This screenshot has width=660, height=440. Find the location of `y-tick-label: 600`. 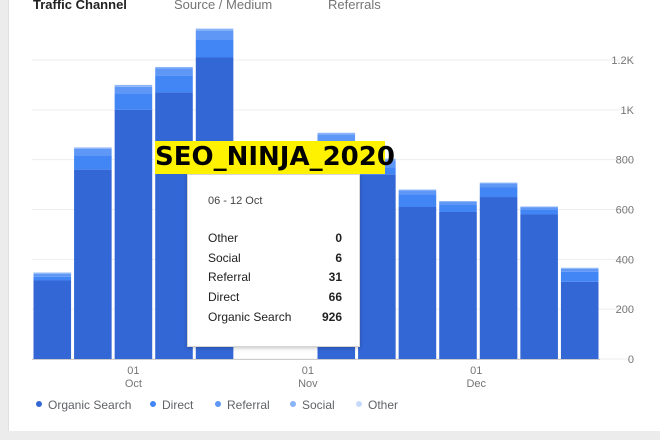

y-tick-label: 600 is located at coordinates (625, 211).